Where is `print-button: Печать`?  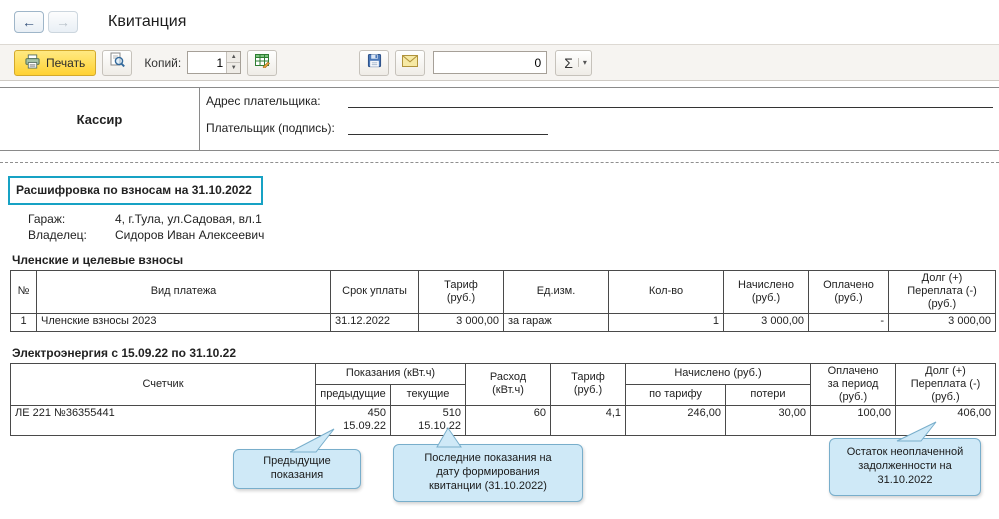
print-button: Печать is located at coordinates (55, 62).